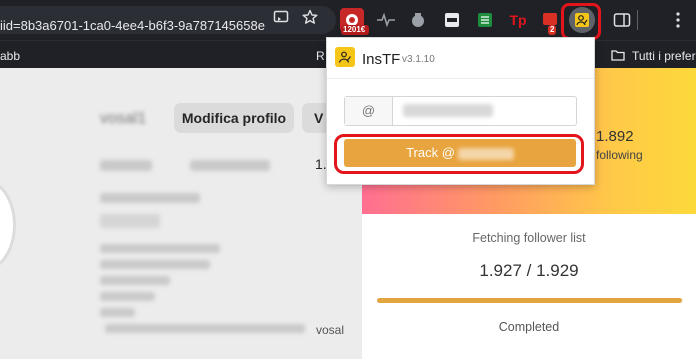  Describe the element at coordinates (448, 110) in the screenshot. I see `username-value-redacted` at that location.